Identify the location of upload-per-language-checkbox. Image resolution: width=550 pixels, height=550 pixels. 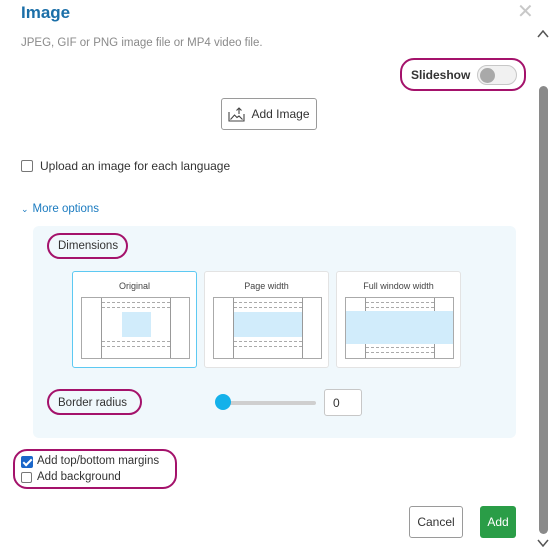
(27, 166).